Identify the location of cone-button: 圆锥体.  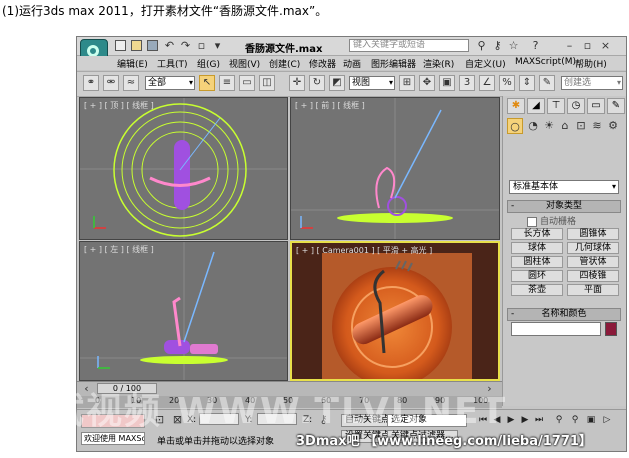
(593, 234).